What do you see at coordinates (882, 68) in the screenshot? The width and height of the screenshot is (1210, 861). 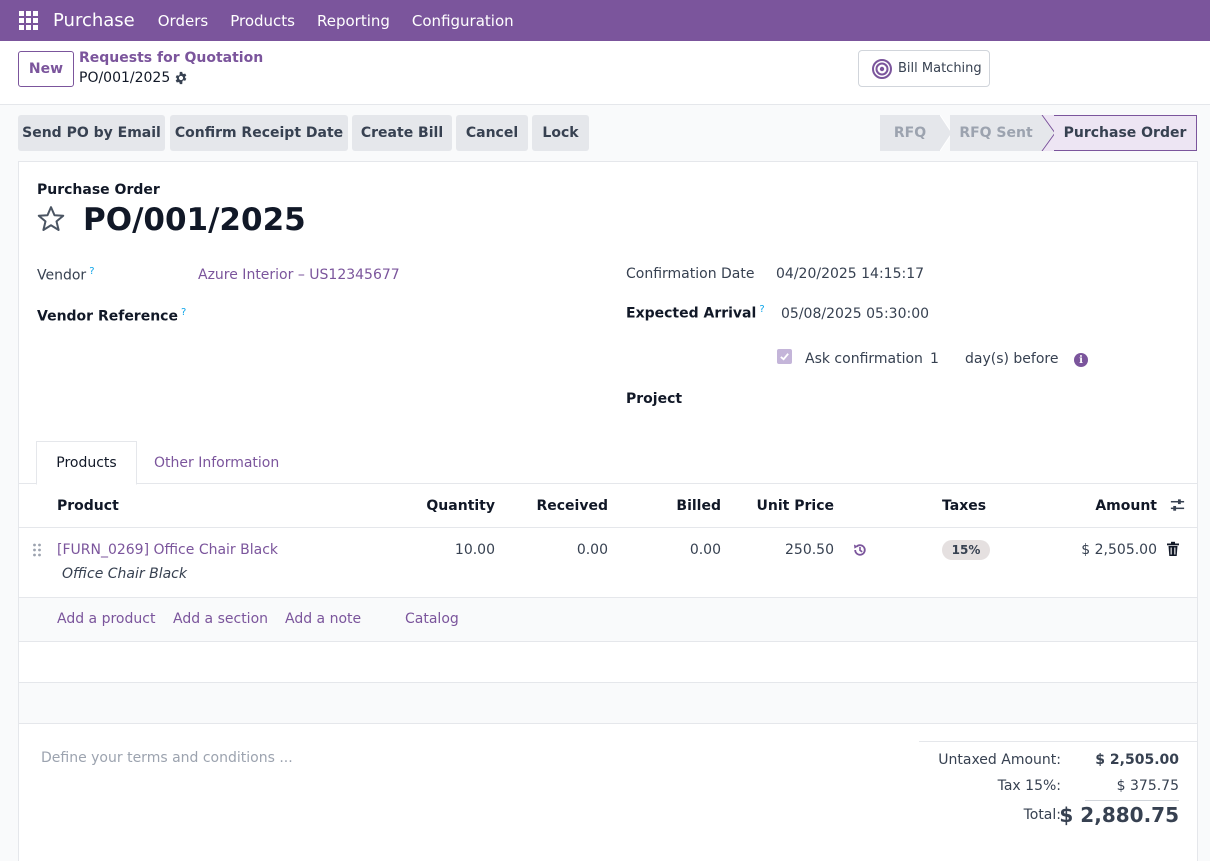 I see `target-icon` at bounding box center [882, 68].